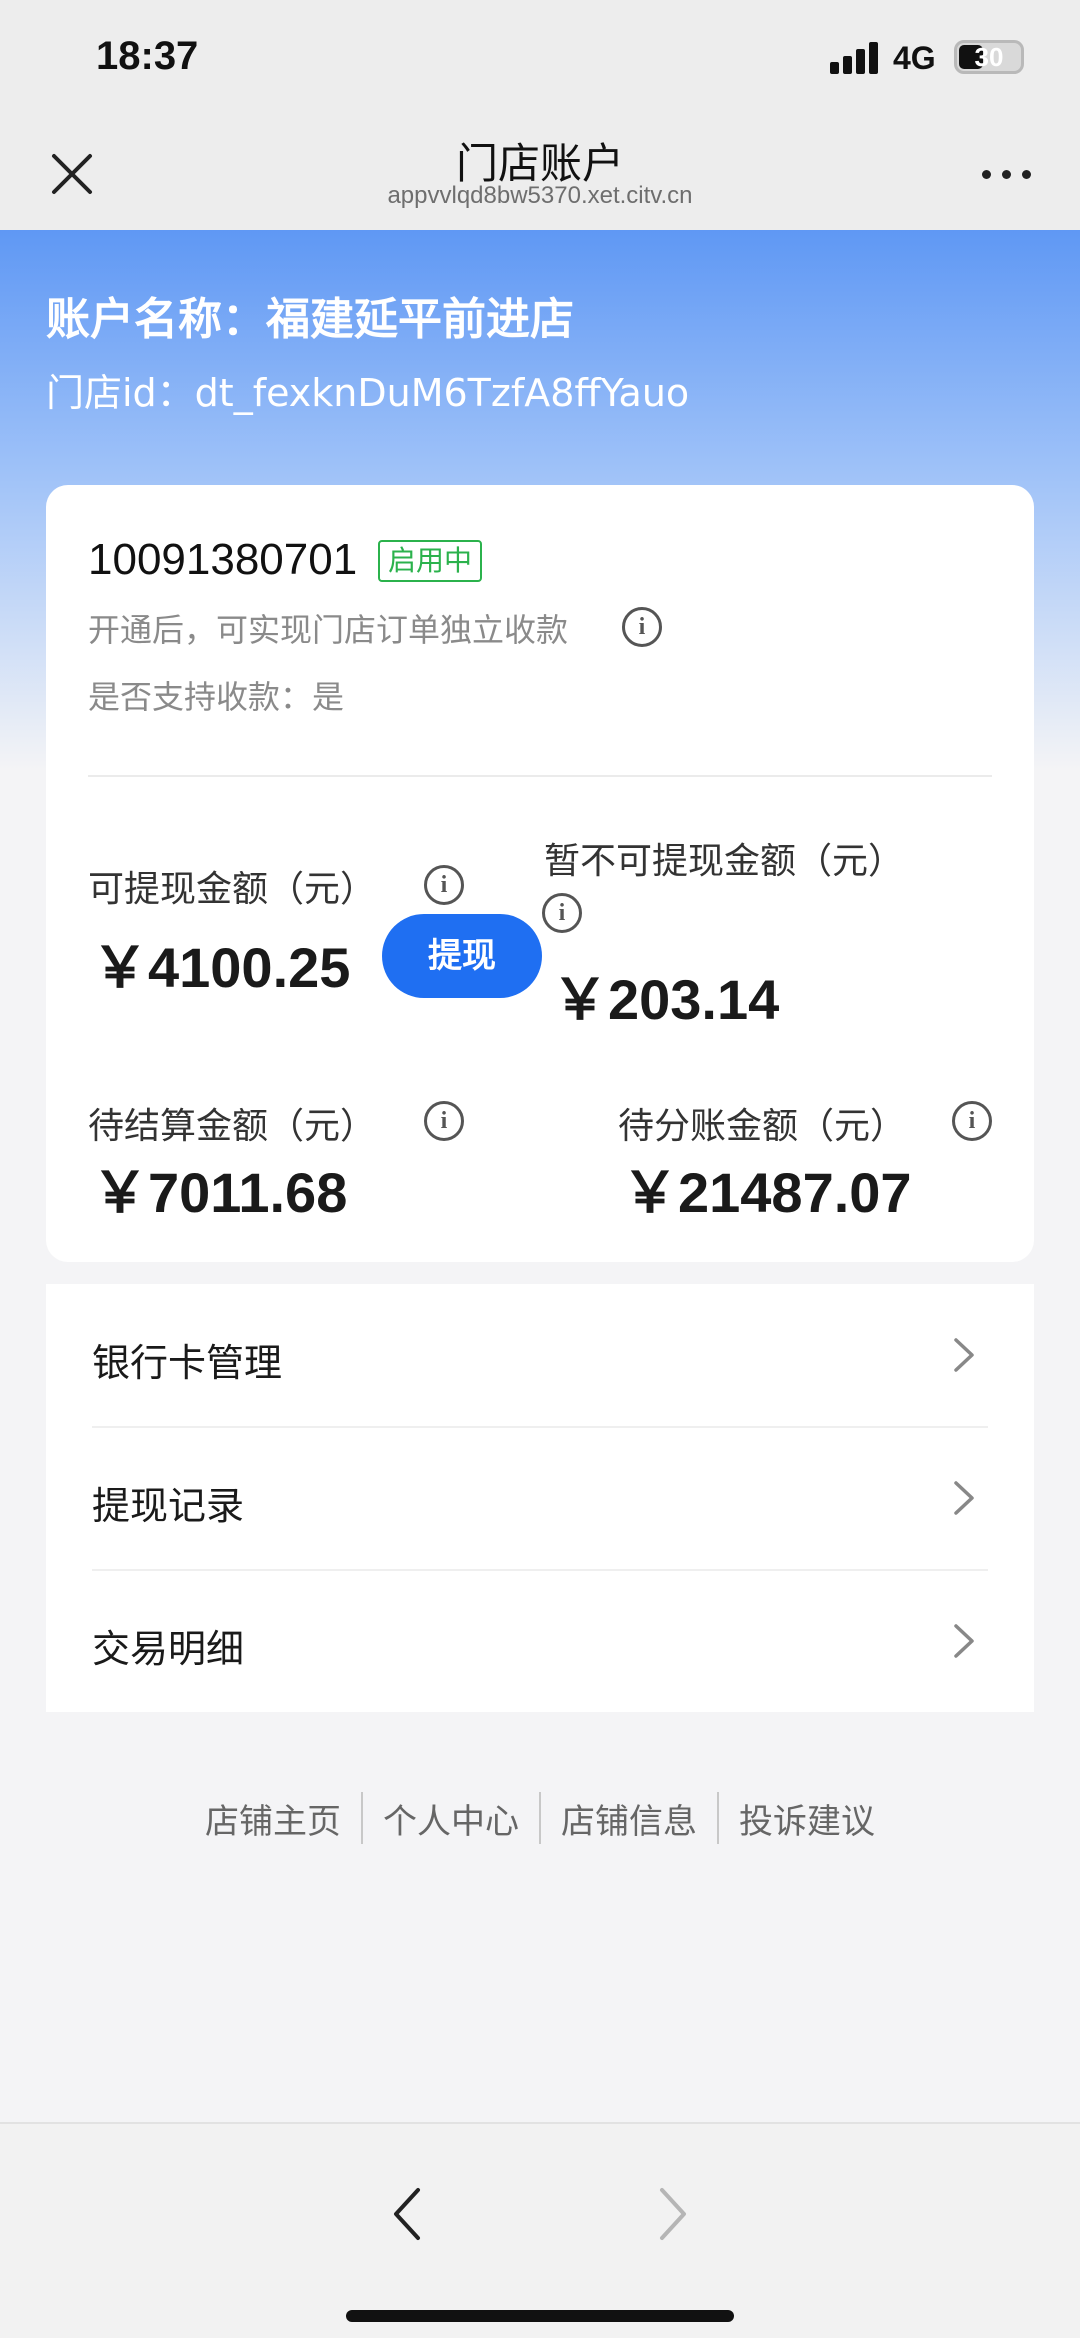  What do you see at coordinates (724, 861) in the screenshot?
I see `not-withdrawable-label: 暂不可提现金额（元）` at bounding box center [724, 861].